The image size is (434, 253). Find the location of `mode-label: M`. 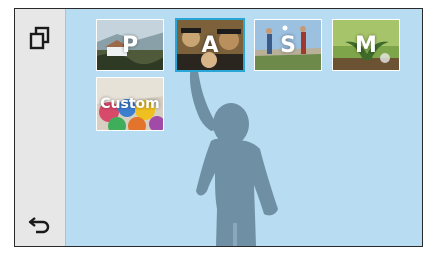

mode-label: M is located at coordinates (366, 45).